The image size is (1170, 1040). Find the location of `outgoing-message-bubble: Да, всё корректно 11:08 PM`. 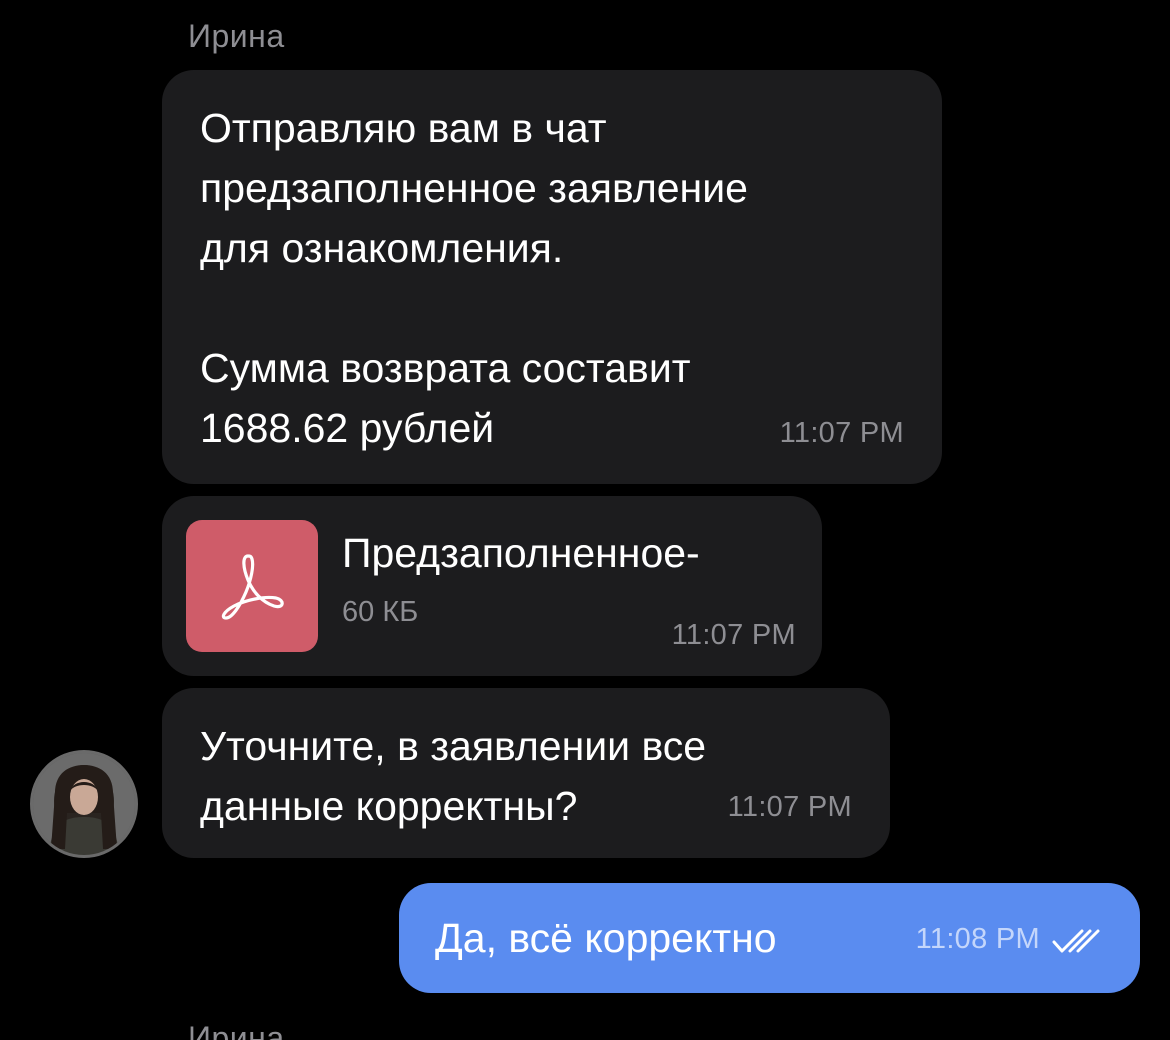

outgoing-message-bubble: Да, всё корректно 11:08 PM is located at coordinates (769, 938).